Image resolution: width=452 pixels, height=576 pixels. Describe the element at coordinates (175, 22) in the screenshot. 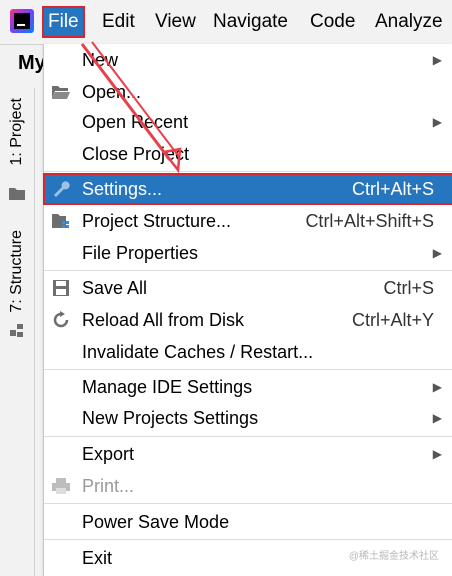

I see `menu-view: View` at that location.